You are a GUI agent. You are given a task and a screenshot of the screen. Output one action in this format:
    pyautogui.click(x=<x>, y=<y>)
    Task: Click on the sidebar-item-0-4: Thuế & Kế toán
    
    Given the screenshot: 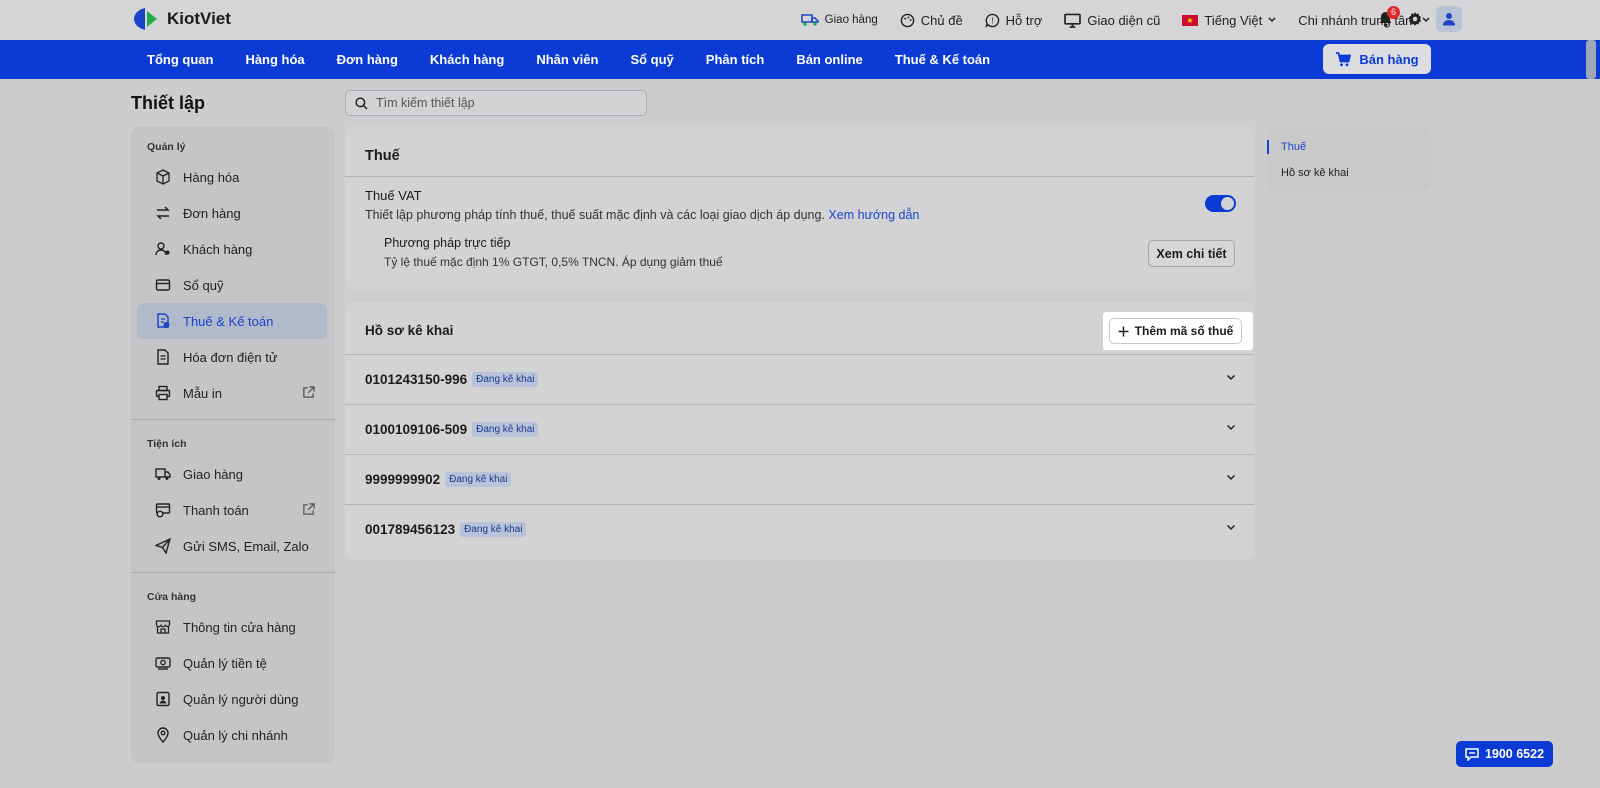 What is the action you would take?
    pyautogui.click(x=232, y=321)
    